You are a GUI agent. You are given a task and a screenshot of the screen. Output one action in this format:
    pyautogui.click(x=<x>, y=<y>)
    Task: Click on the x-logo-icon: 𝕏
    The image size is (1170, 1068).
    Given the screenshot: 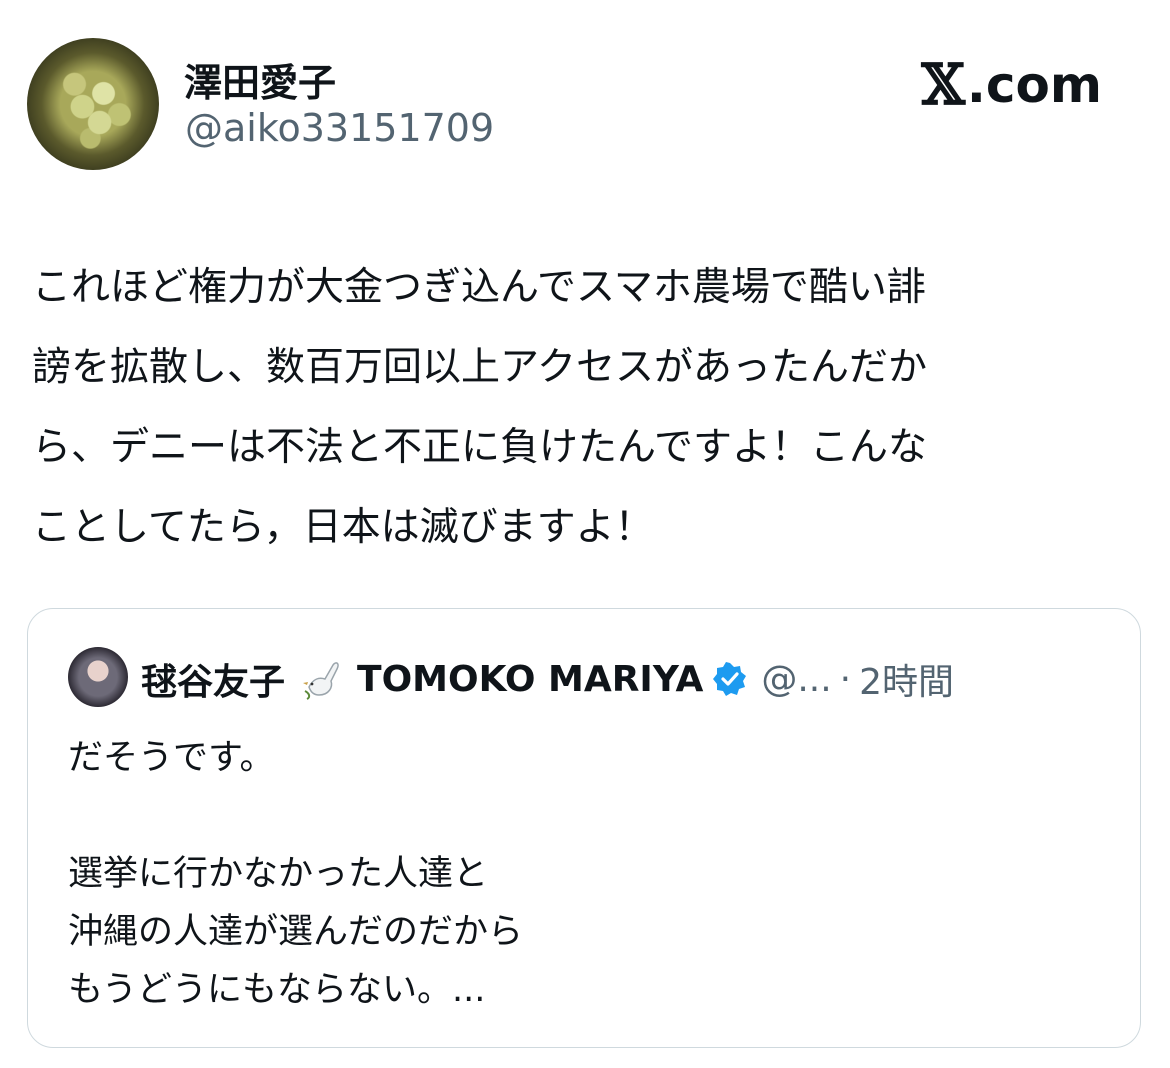 What is the action you would take?
    pyautogui.click(x=943, y=85)
    